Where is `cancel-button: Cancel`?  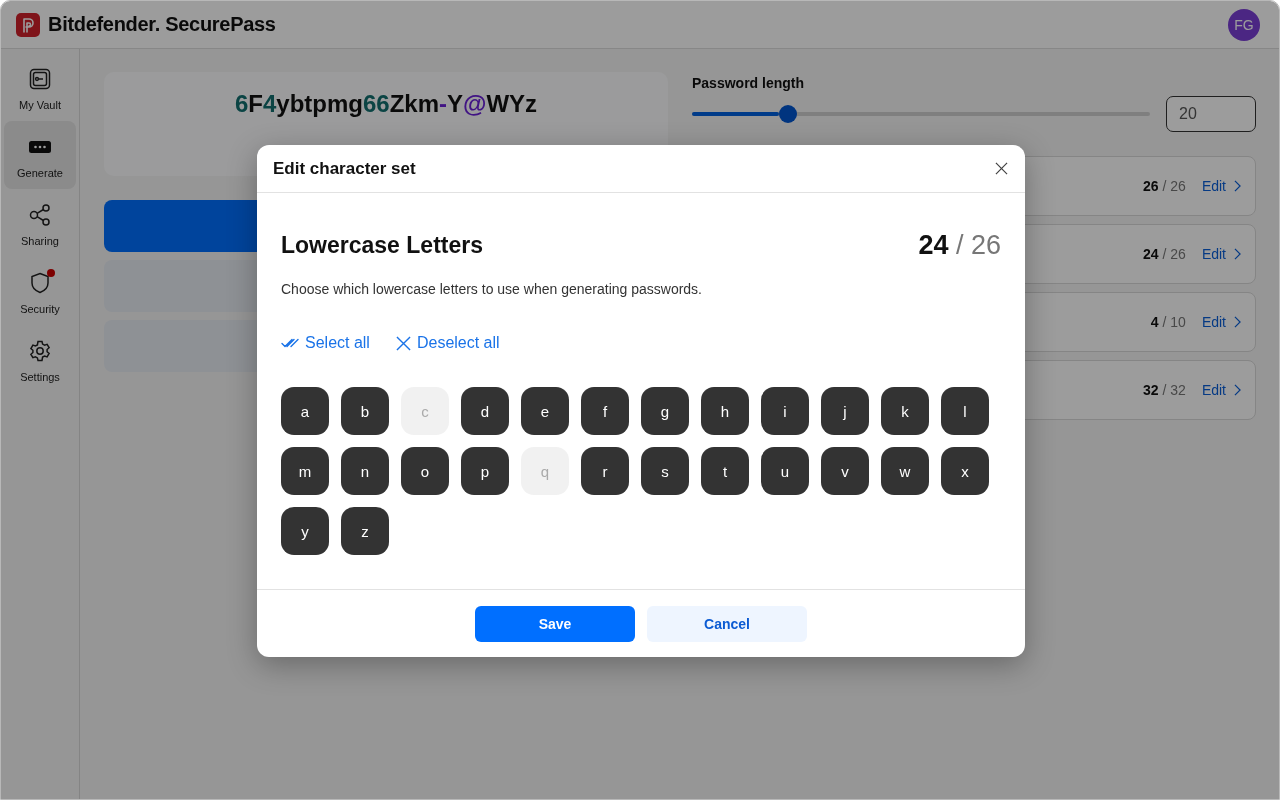 cancel-button: Cancel is located at coordinates (727, 623).